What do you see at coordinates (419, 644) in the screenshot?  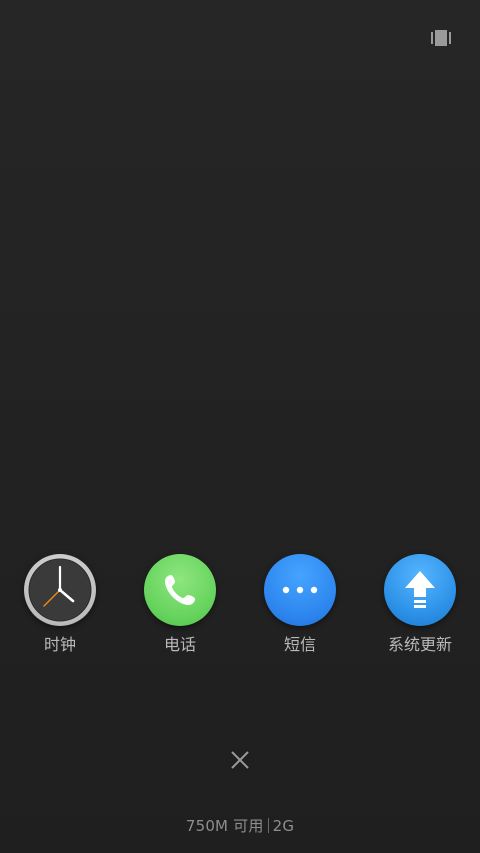 I see `app-label: 系统更新` at bounding box center [419, 644].